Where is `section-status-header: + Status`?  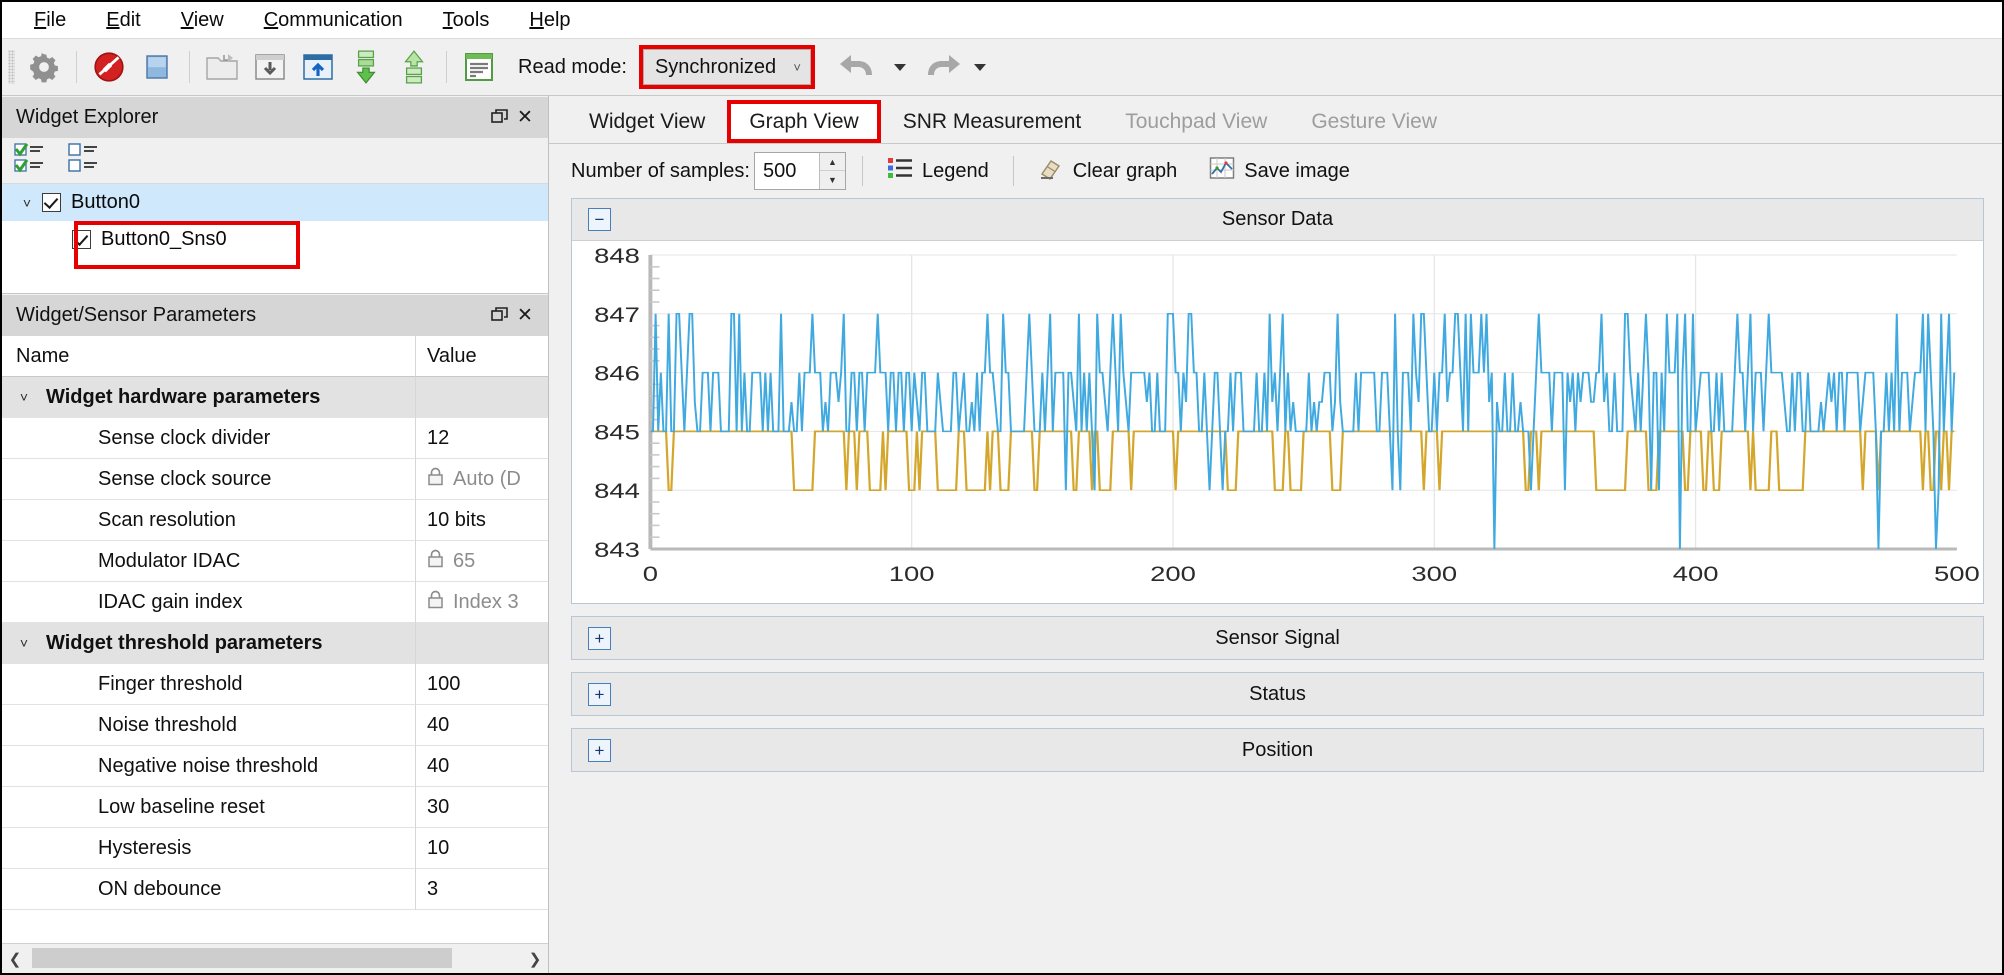 section-status-header: + Status is located at coordinates (1277, 694).